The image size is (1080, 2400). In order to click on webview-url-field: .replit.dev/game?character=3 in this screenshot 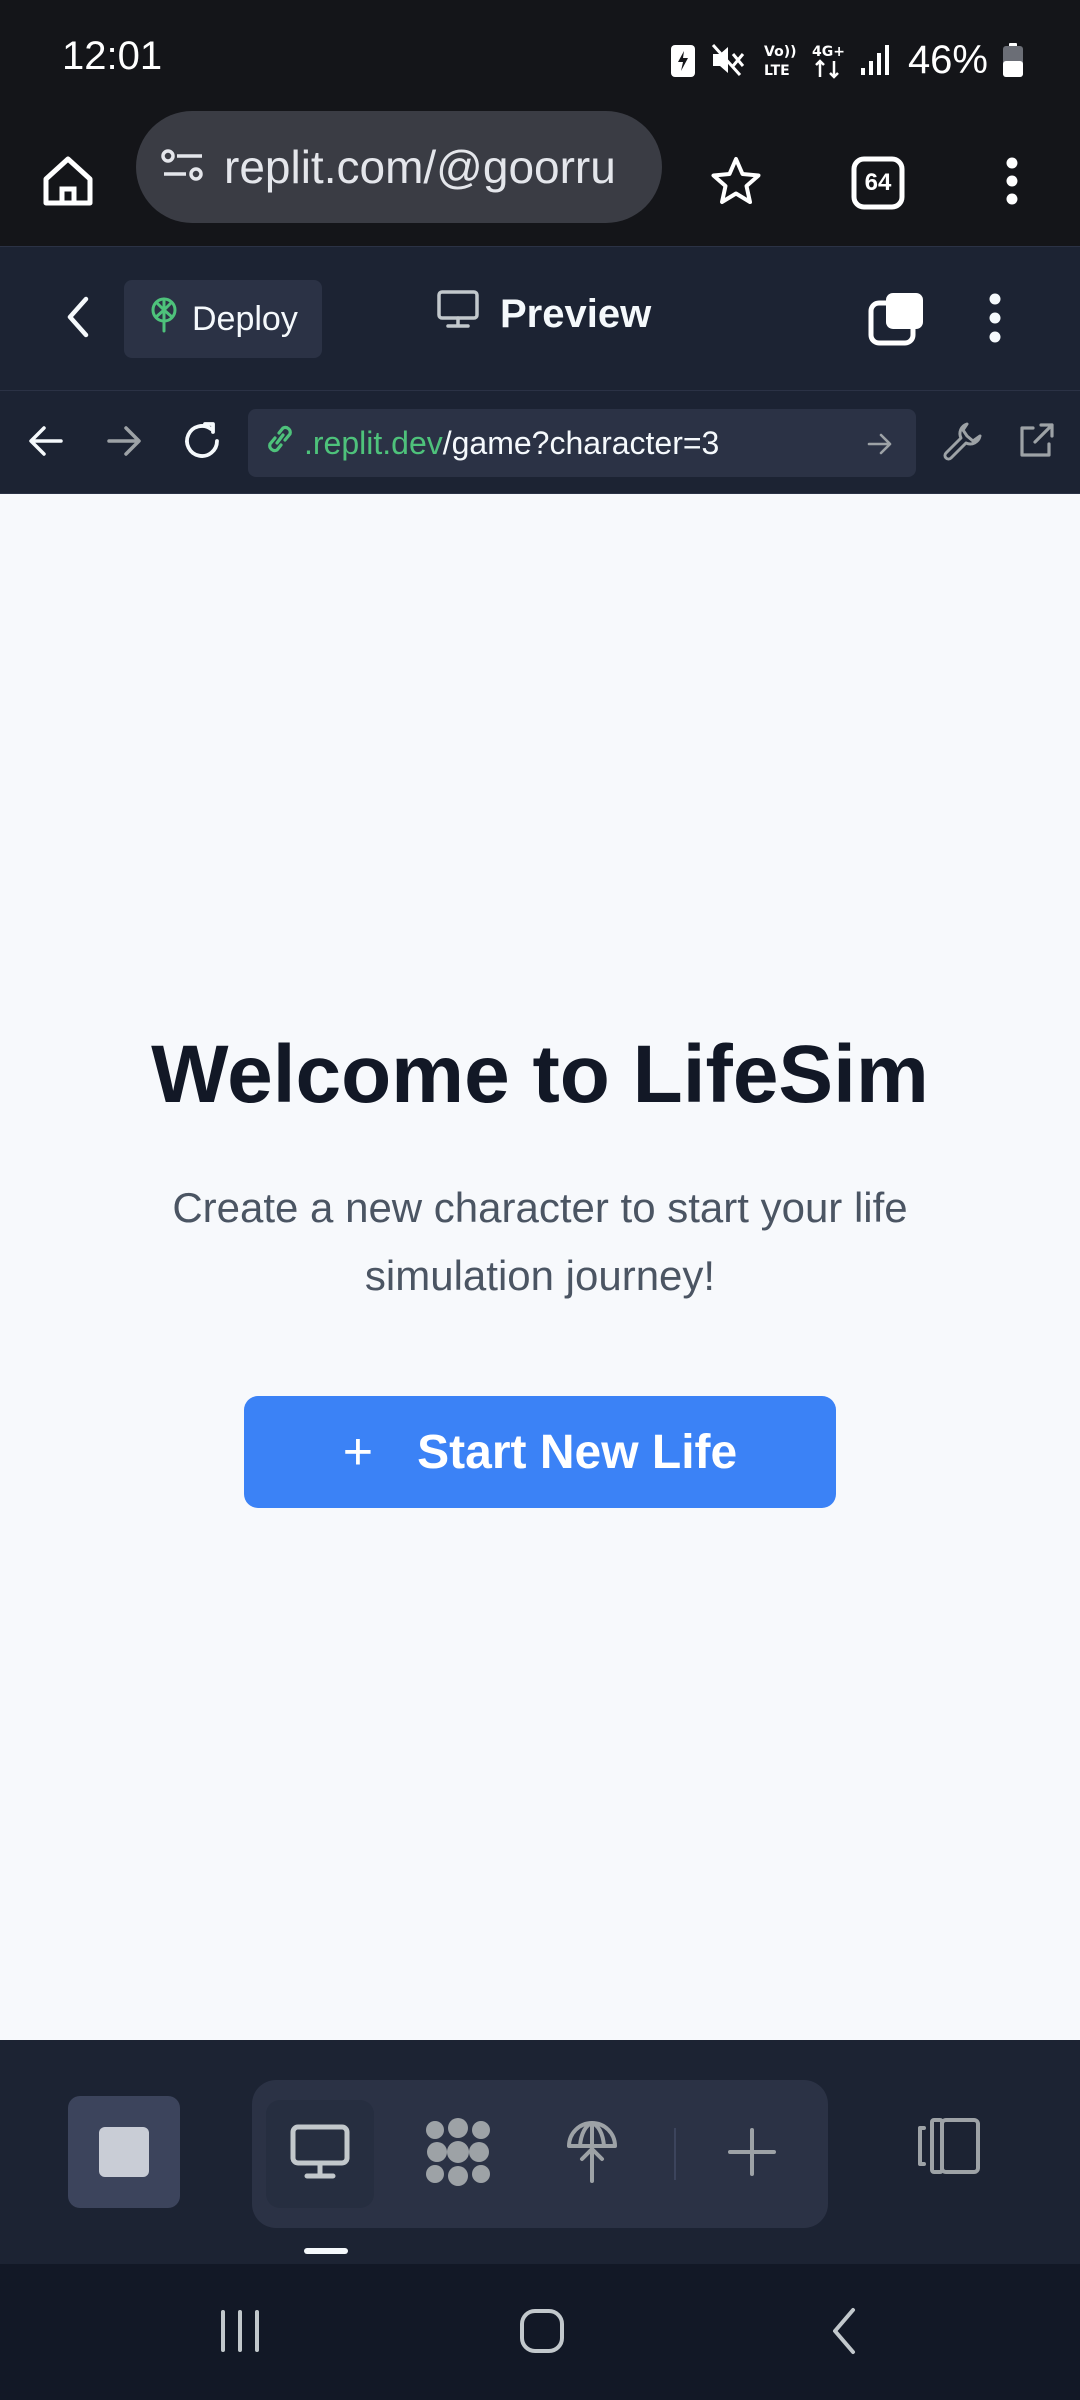, I will do `click(582, 443)`.